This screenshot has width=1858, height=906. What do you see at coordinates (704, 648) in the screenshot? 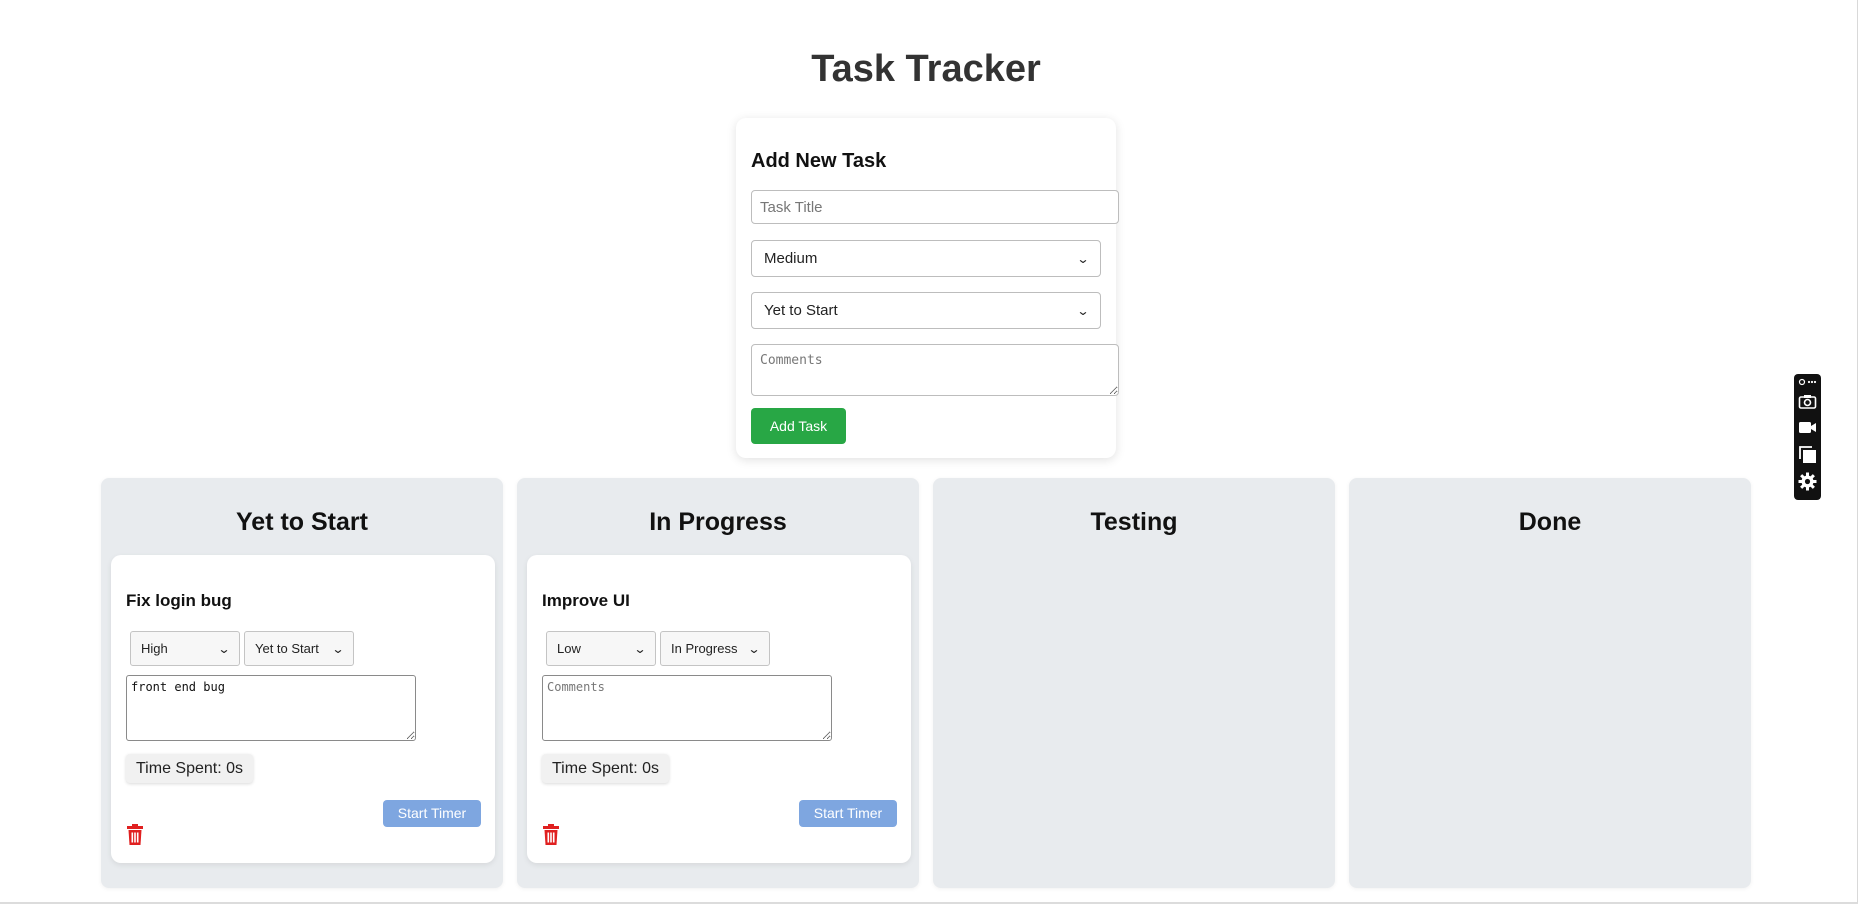
I see `task-status-value: In Progress` at bounding box center [704, 648].